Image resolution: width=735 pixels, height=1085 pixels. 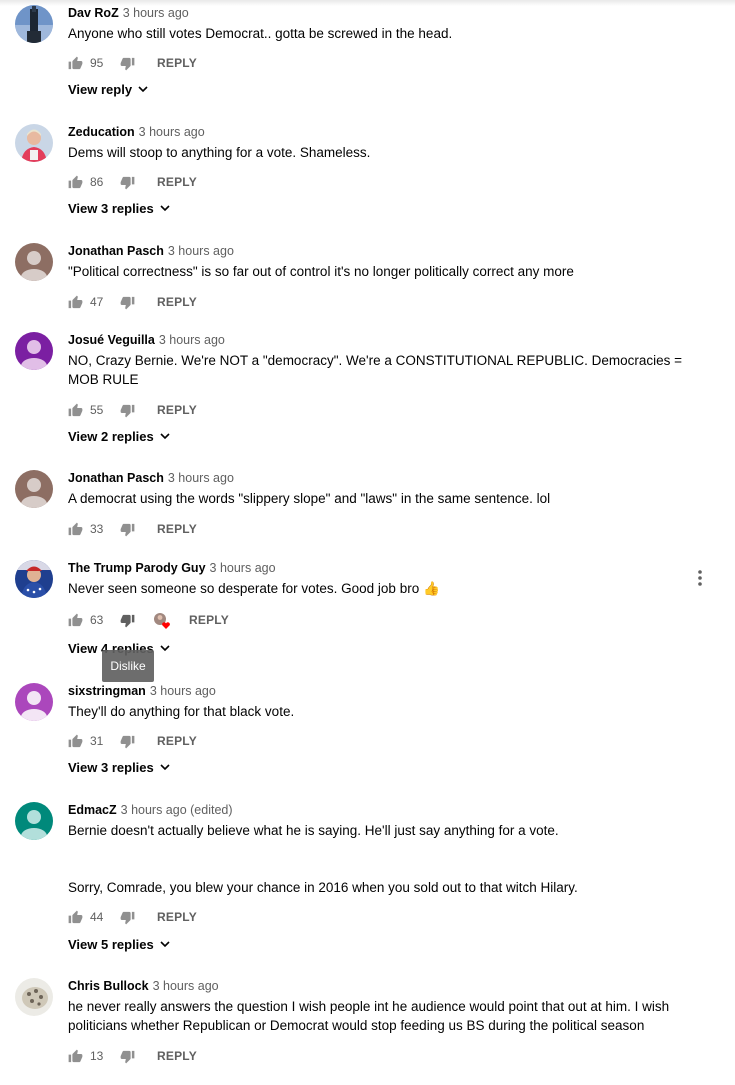 I want to click on timestamp: 3 hours ago (edited), so click(x=177, y=810).